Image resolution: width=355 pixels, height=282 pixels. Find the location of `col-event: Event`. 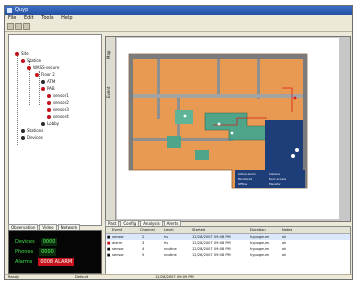

col-event: Event is located at coordinates (117, 230).